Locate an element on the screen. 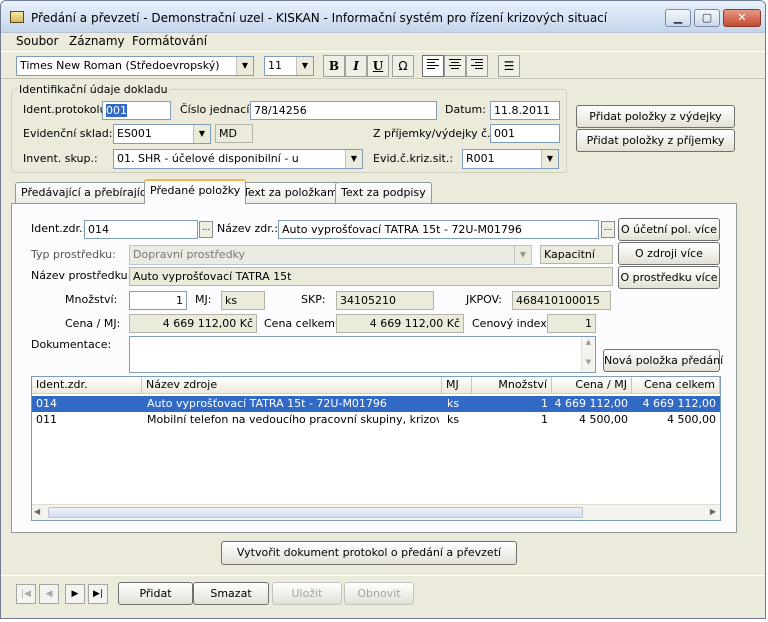  cena-celkem-field: 4 669 112,00 Kč is located at coordinates (400, 323).